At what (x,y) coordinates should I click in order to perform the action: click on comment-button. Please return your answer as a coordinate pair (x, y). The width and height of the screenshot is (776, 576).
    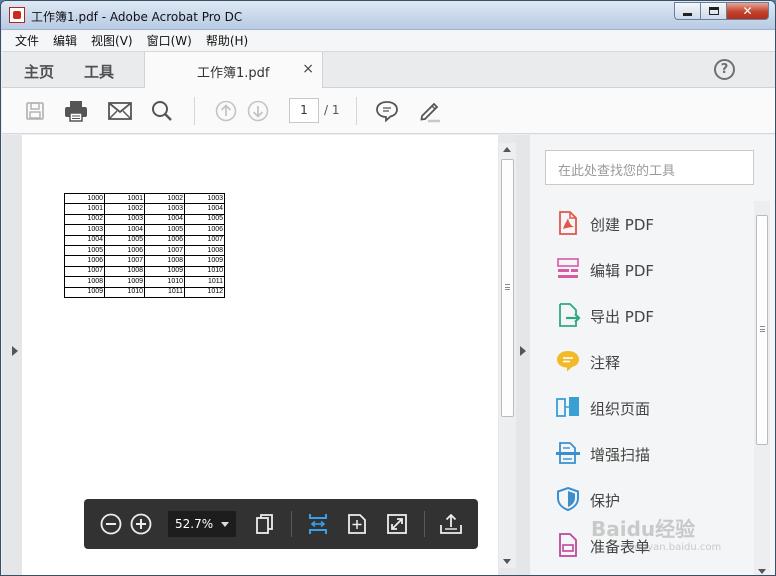
    Looking at the image, I should click on (387, 111).